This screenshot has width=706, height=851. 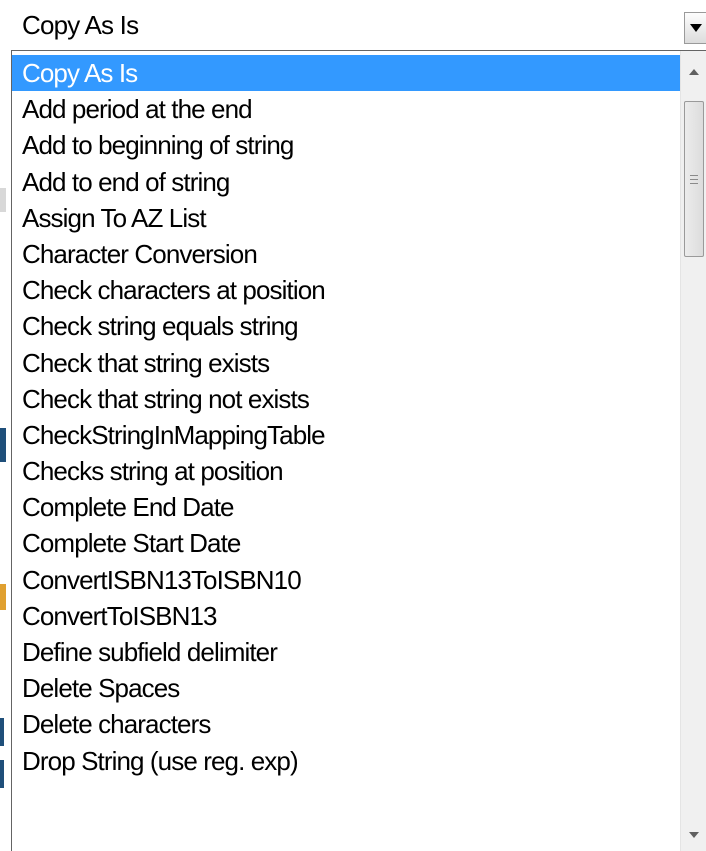 I want to click on vertical-scrollbar, so click(x=693, y=451).